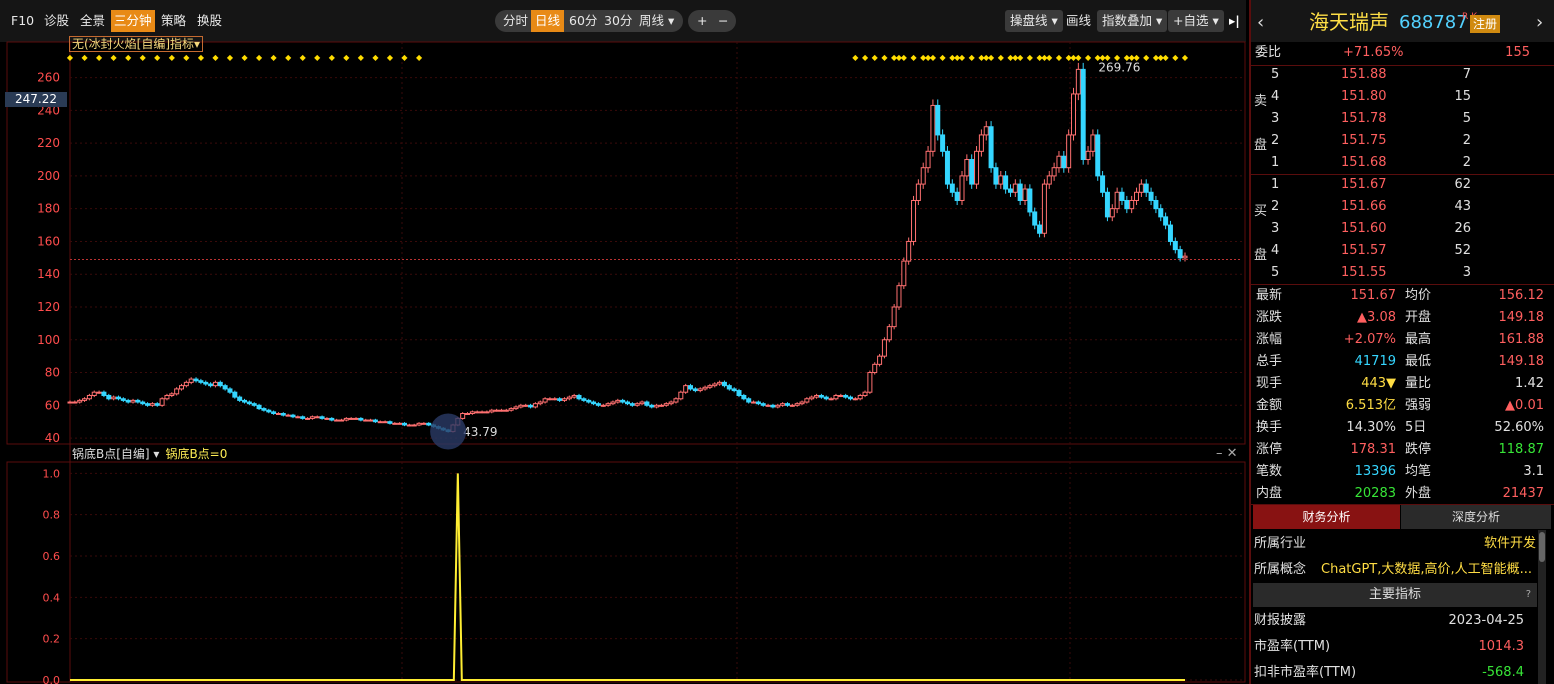 This screenshot has height=684, width=1554. What do you see at coordinates (1517, 52) in the screenshot?
I see `weibi-diff: 155` at bounding box center [1517, 52].